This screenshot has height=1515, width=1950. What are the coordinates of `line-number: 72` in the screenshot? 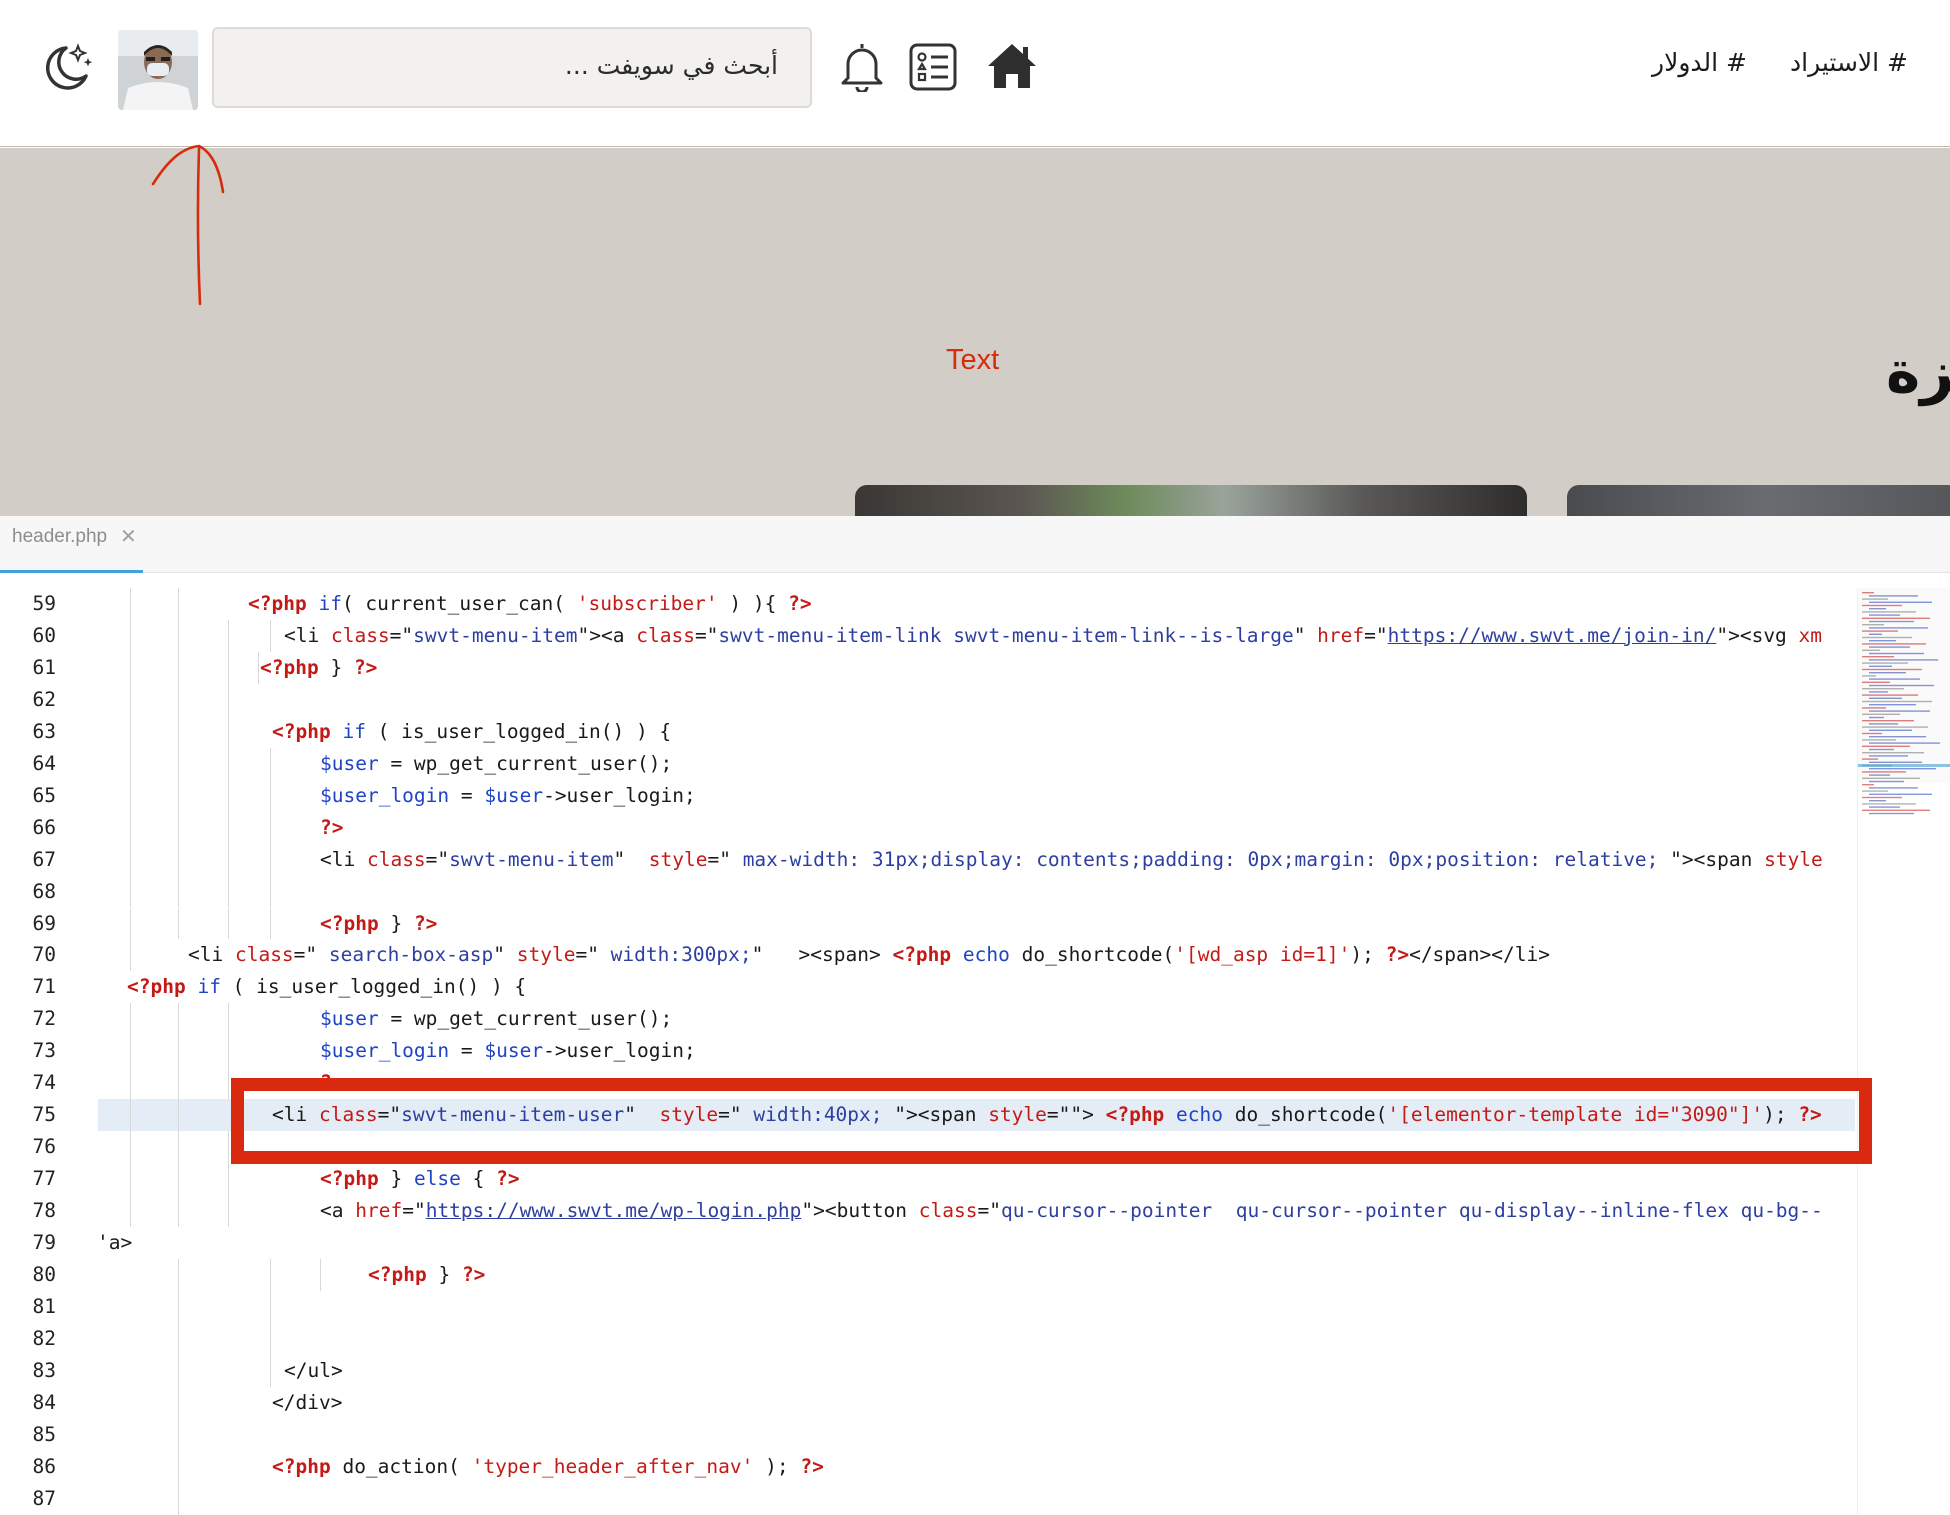 It's located at (44, 1019).